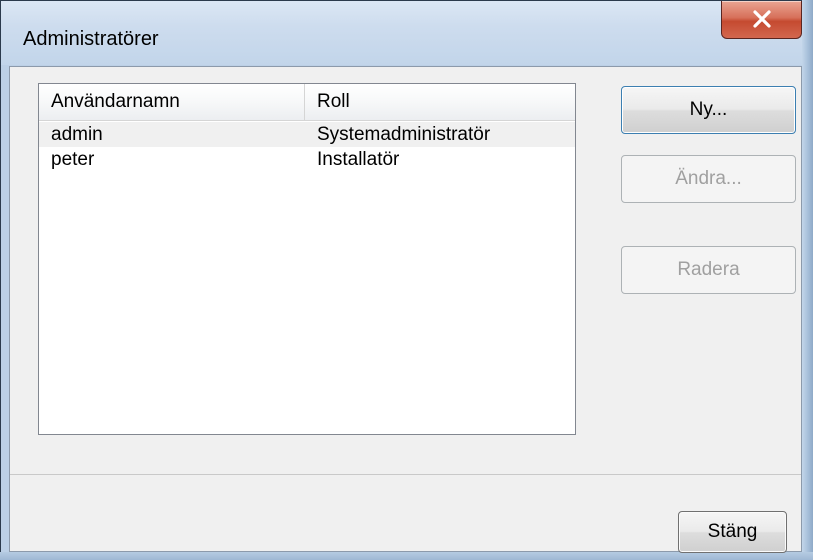 Image resolution: width=813 pixels, height=560 pixels. Describe the element at coordinates (405, 513) in the screenshot. I see `dialog-footer: Stäng` at that location.